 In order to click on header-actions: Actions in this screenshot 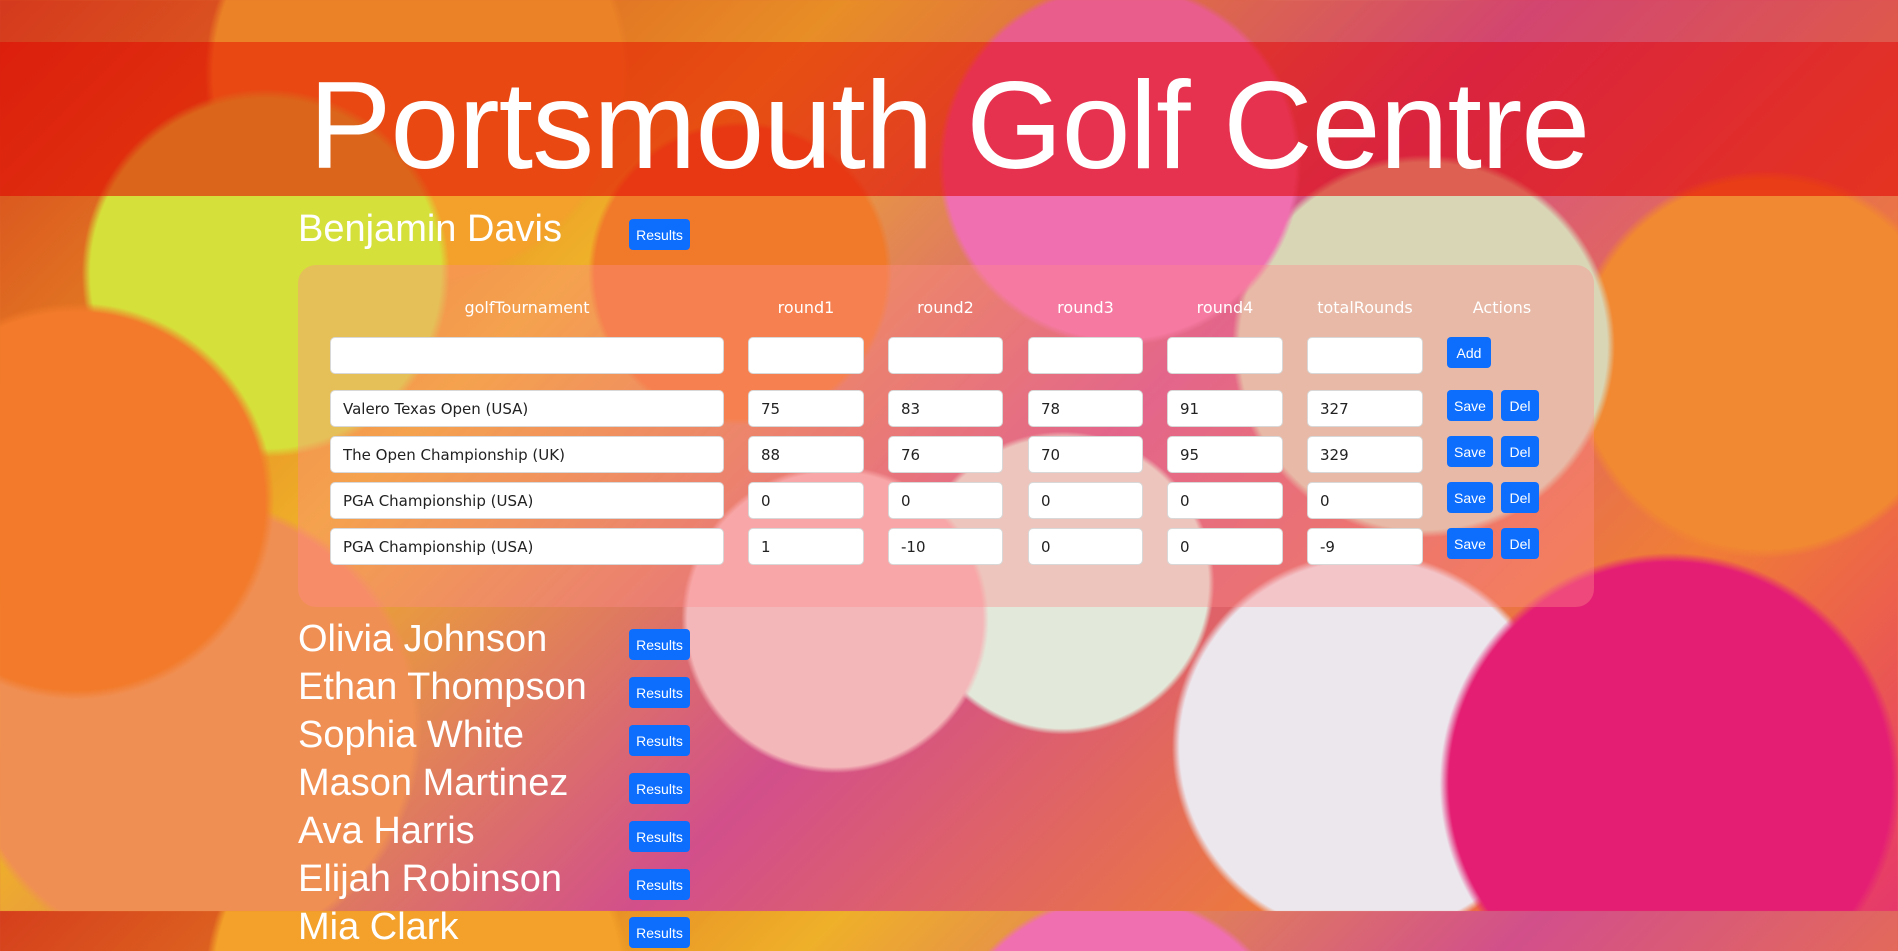, I will do `click(1502, 307)`.